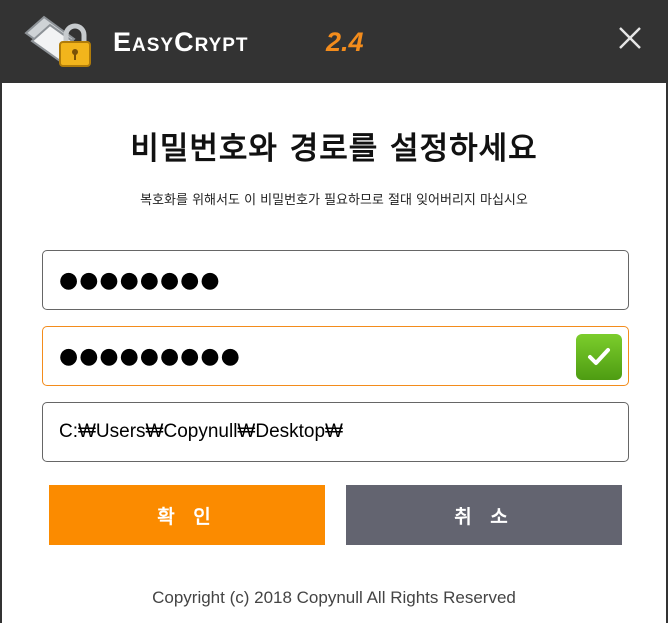  Describe the element at coordinates (59, 42) in the screenshot. I see `folder-lock-icon` at that location.